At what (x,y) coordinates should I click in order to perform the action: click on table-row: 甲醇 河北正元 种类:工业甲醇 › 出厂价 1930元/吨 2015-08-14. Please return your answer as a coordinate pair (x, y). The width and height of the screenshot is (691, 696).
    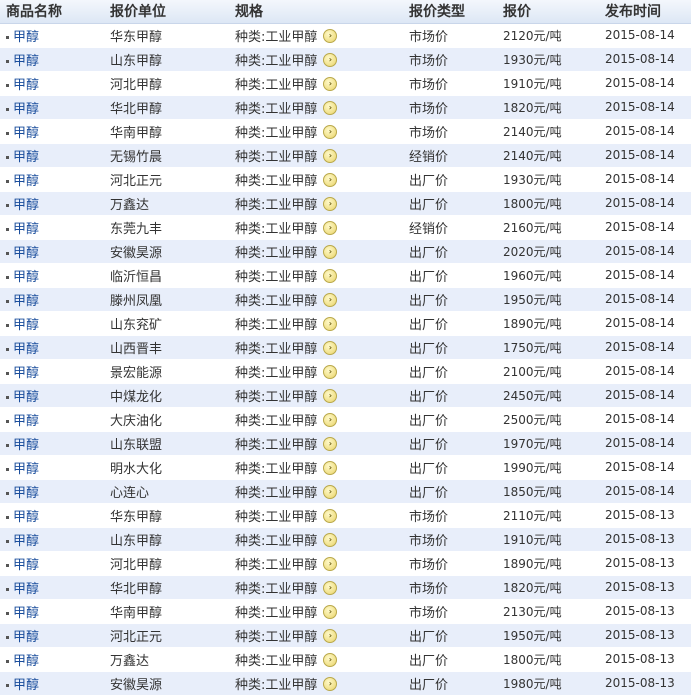
    Looking at the image, I should click on (345, 179).